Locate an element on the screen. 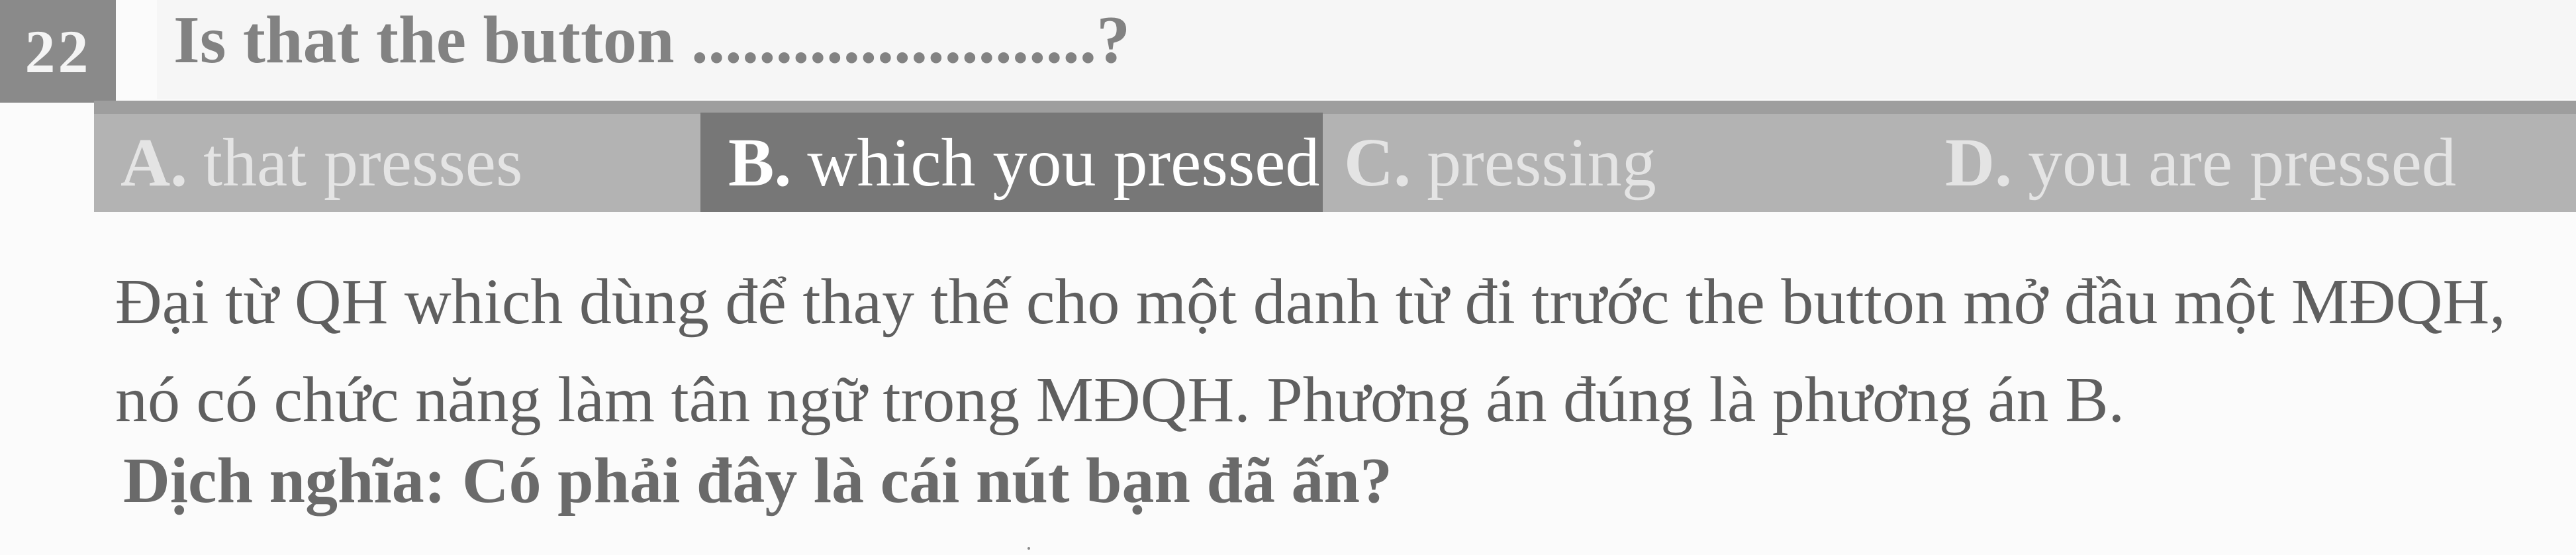 This screenshot has width=2576, height=555. option-c-text: pressing is located at coordinates (1541, 162).